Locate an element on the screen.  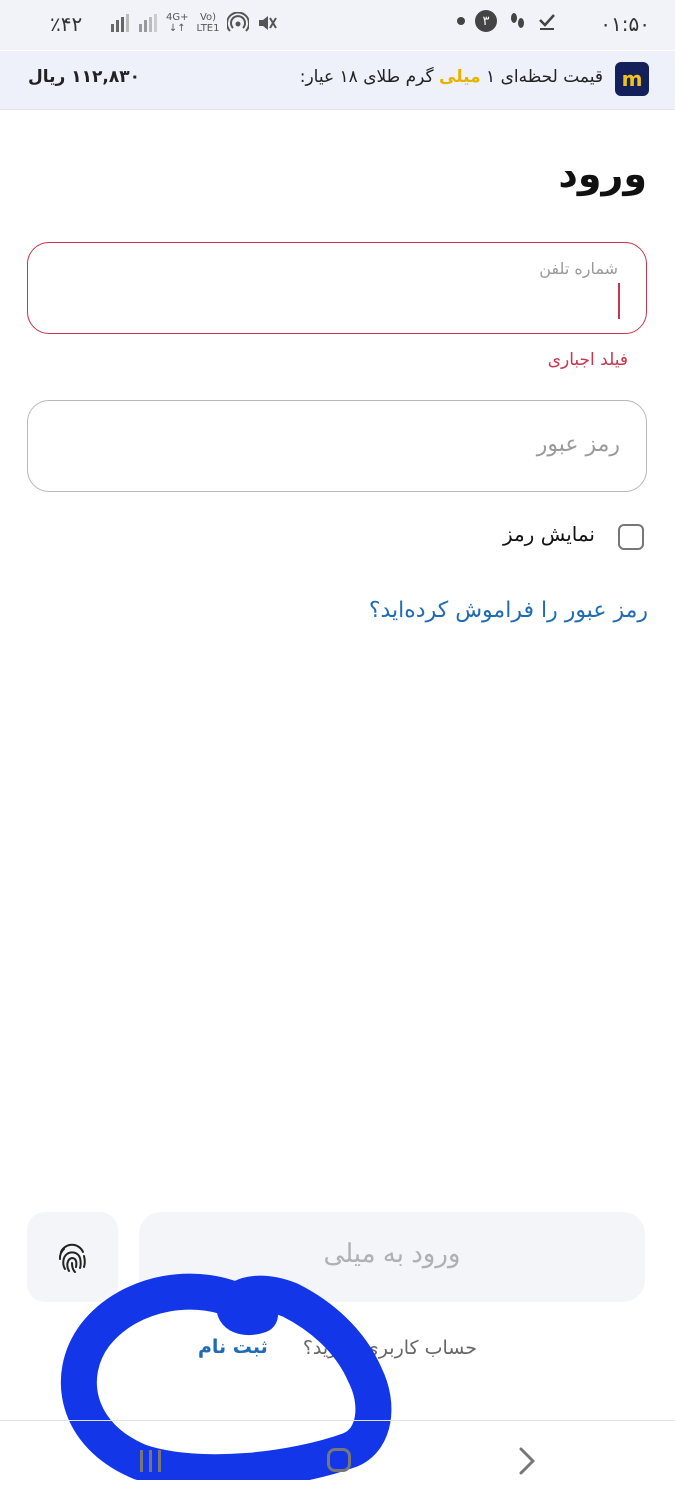
footsteps-icon is located at coordinates (517, 20).